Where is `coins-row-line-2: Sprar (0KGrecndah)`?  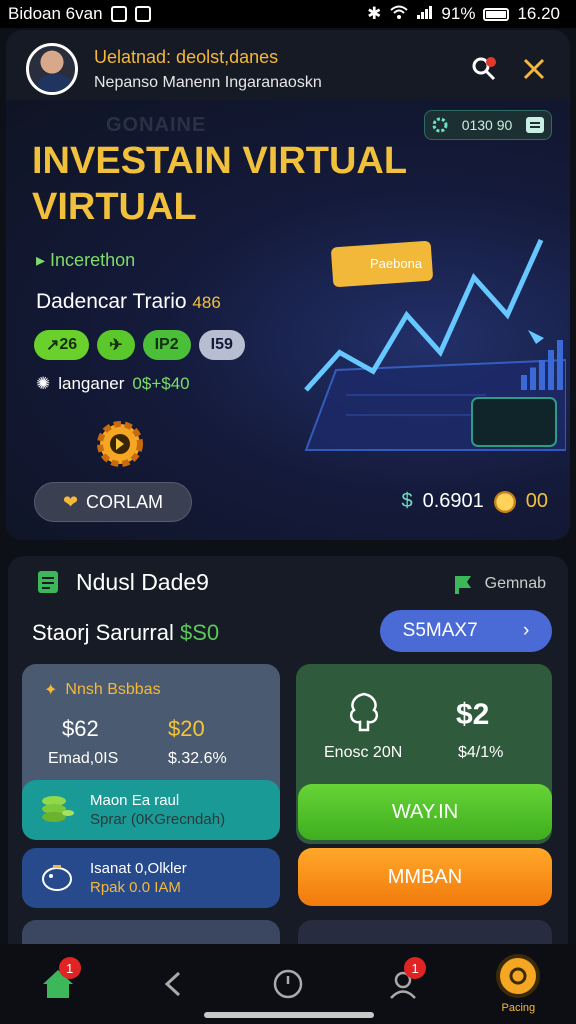
coins-row-line-2: Sprar (0KGrecndah) is located at coordinates (158, 819).